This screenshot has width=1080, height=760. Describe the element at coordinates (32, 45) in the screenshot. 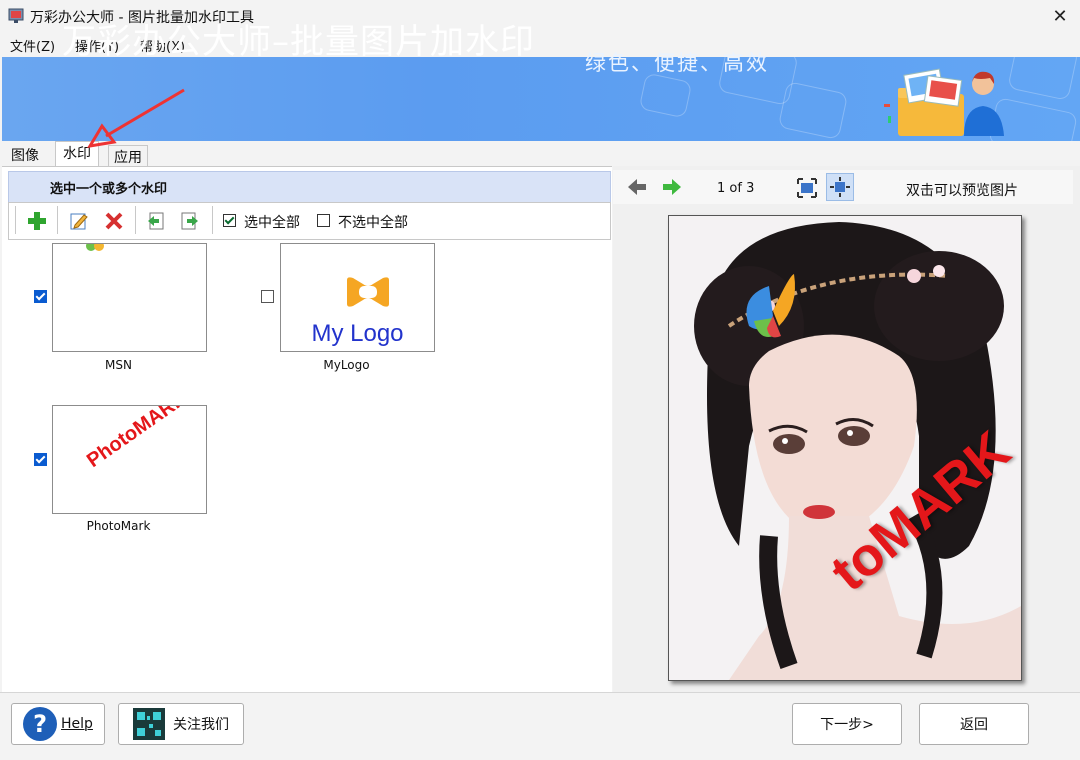

I see `menu-file: 文件(Z)` at that location.